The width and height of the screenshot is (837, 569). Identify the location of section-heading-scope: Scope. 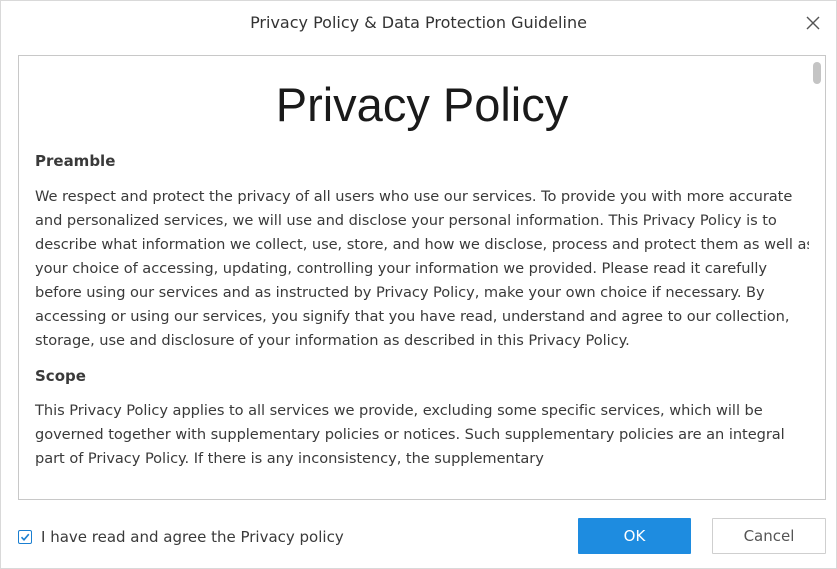
(60, 376).